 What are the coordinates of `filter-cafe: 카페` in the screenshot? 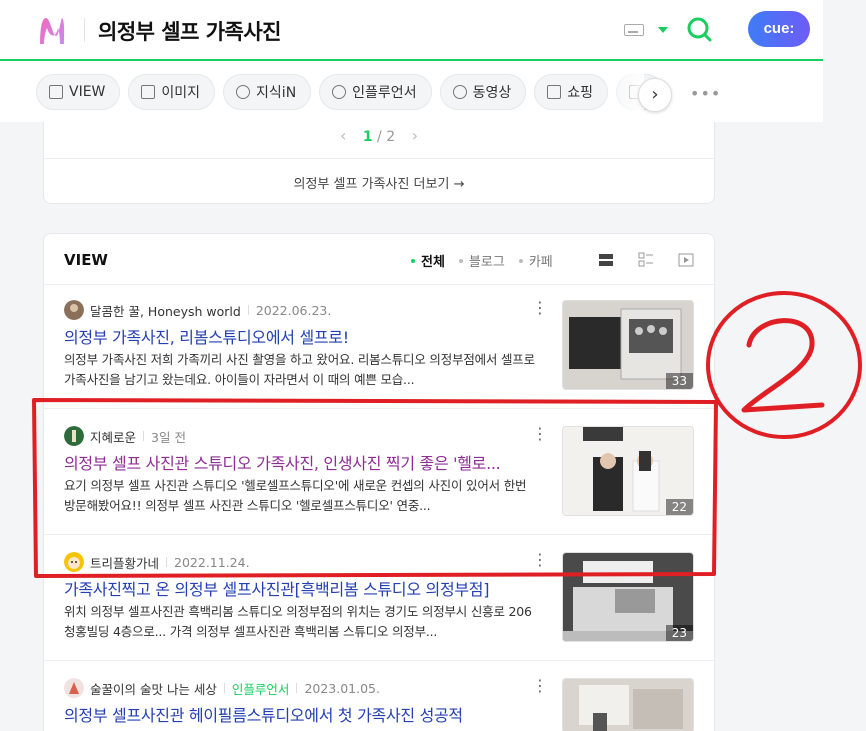 It's located at (536, 260).